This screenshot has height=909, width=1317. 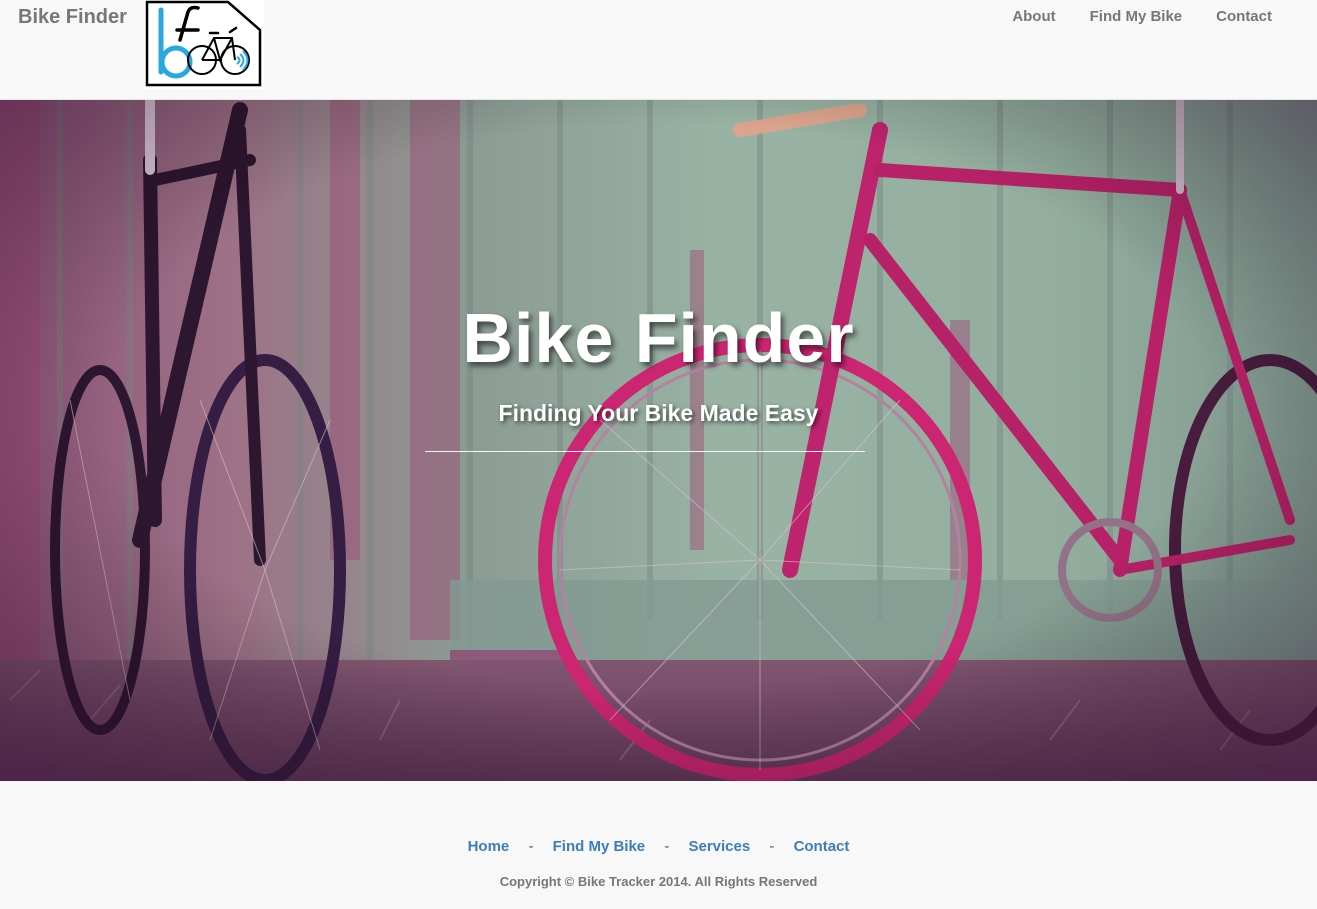 I want to click on nav-find-my-bike-link: Find My Bike, so click(x=1136, y=16).